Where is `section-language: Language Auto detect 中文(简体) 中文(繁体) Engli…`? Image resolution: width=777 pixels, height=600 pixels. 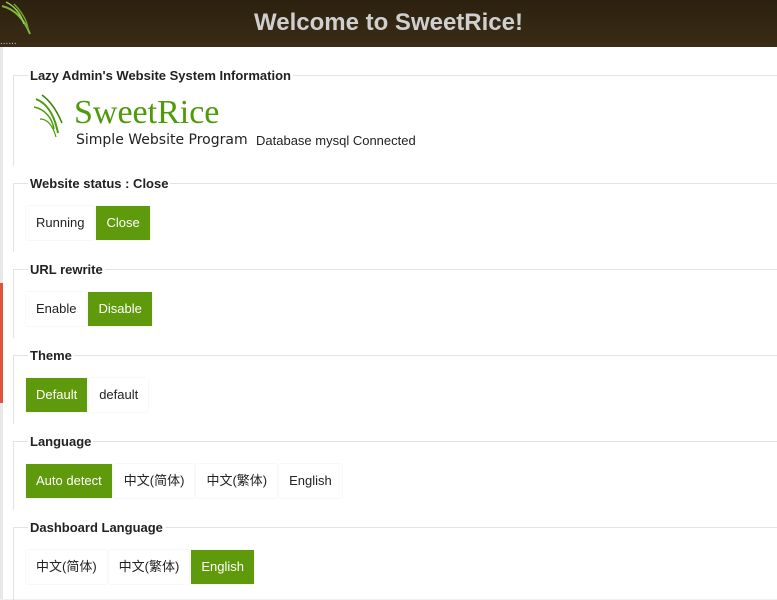 section-language: Language Auto detect 中文(简体) 中文(繁体) Engli… is located at coordinates (395, 472).